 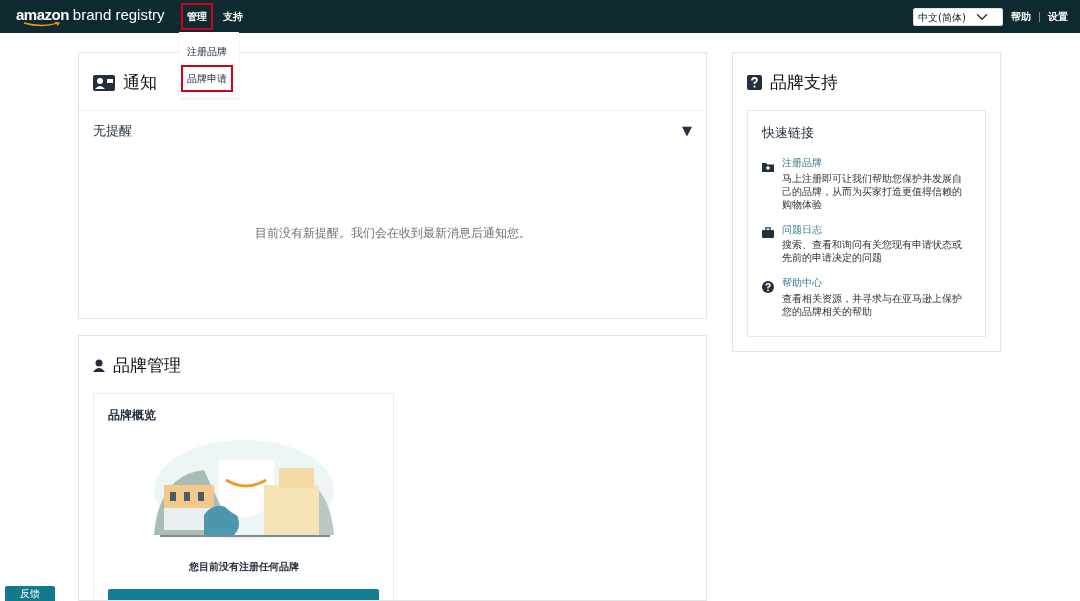 What do you see at coordinates (147, 365) in the screenshot?
I see `panel-title: 品牌管理` at bounding box center [147, 365].